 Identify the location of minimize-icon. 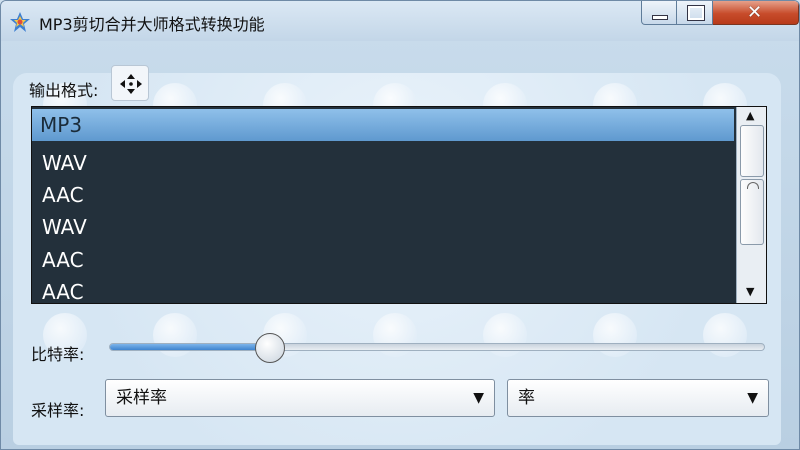
(660, 17).